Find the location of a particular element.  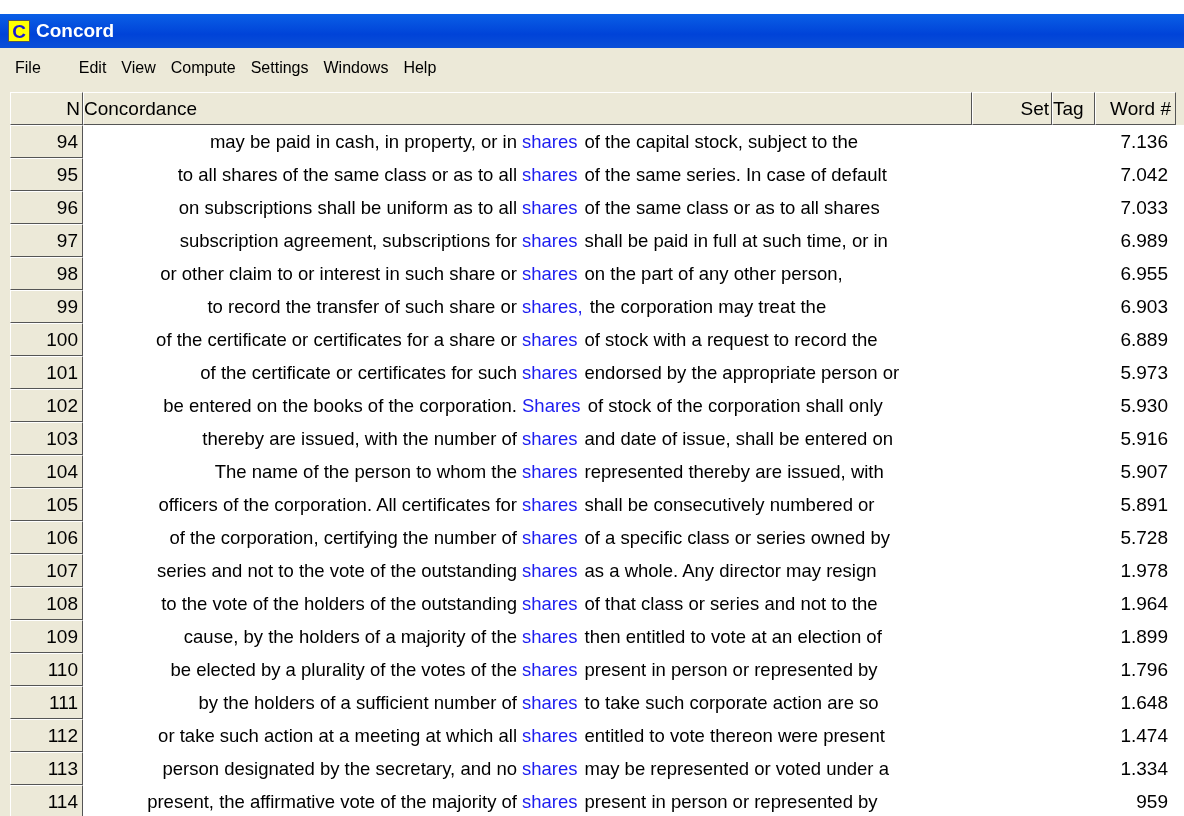

right-context: of a specific class or series owned by is located at coordinates (737, 537).